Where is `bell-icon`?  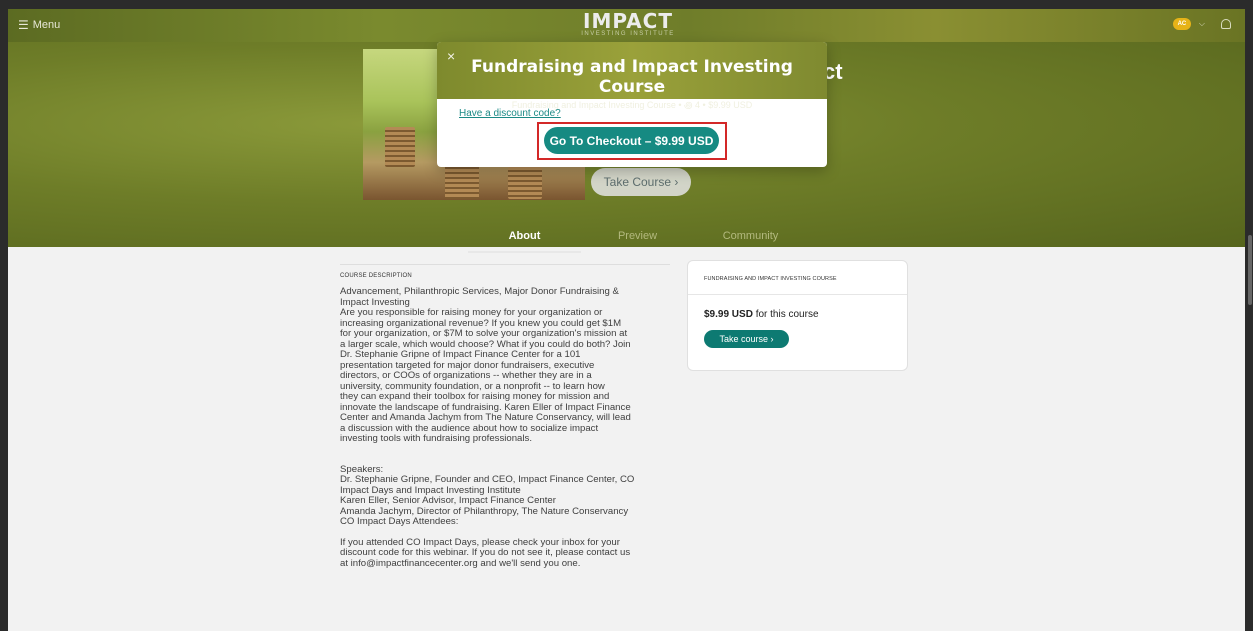
bell-icon is located at coordinates (1226, 24).